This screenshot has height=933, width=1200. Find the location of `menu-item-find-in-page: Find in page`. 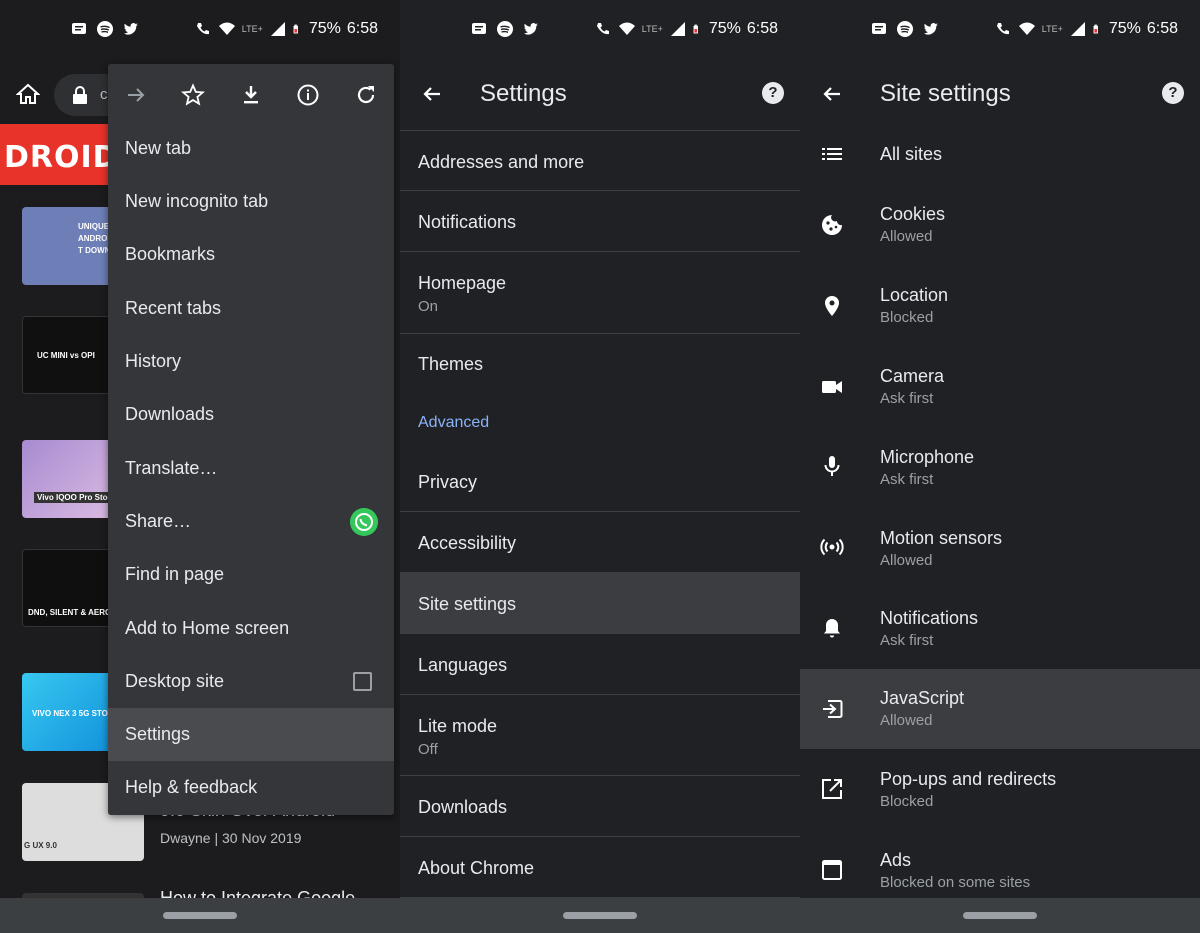

menu-item-find-in-page: Find in page is located at coordinates (251, 574).